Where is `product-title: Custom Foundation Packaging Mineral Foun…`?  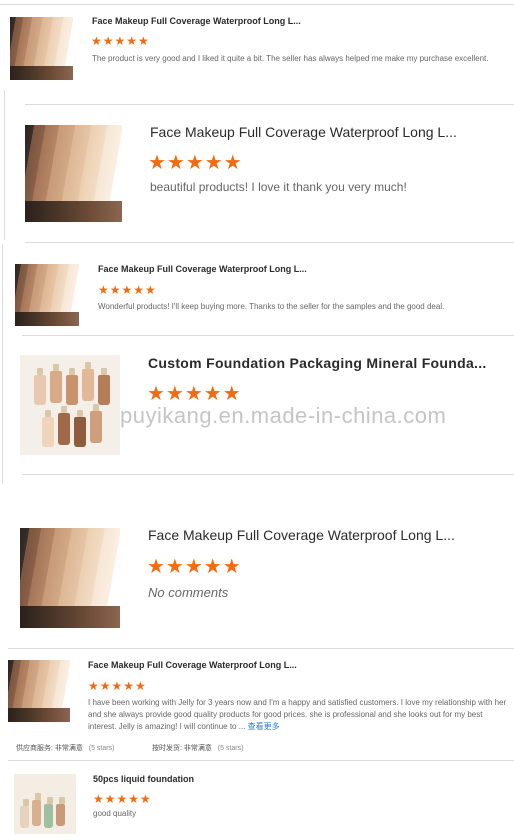 product-title: Custom Foundation Packaging Mineral Foun… is located at coordinates (323, 363).